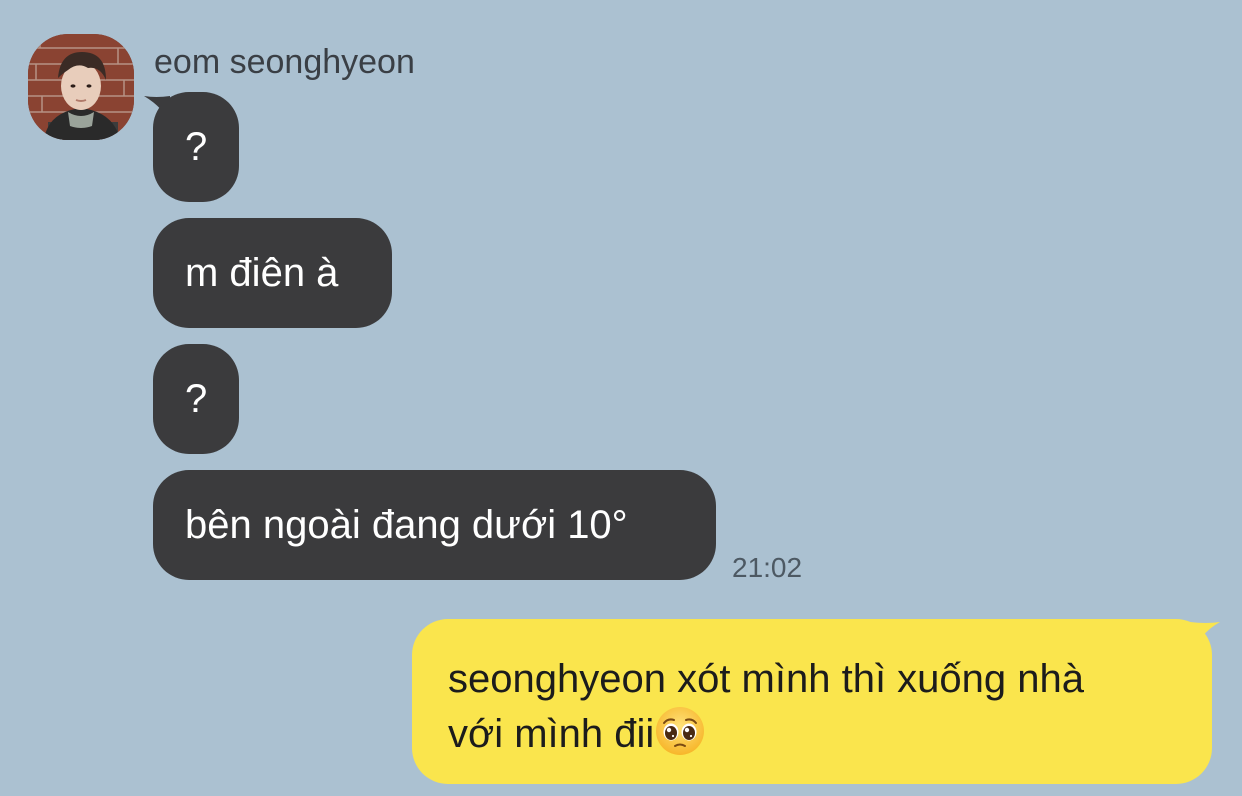 The height and width of the screenshot is (796, 1242). Describe the element at coordinates (262, 273) in the screenshot. I see `message-text: m điên à` at that location.